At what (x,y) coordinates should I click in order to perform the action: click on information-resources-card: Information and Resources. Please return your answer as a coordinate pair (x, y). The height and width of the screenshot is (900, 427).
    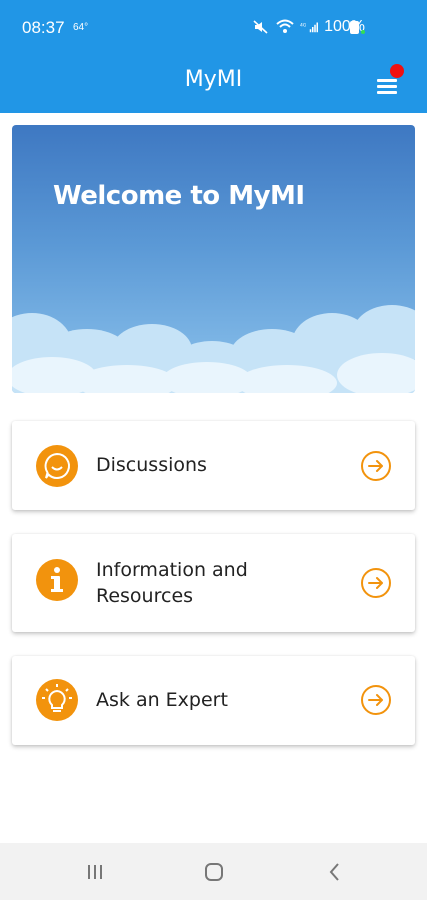
    Looking at the image, I should click on (213, 583).